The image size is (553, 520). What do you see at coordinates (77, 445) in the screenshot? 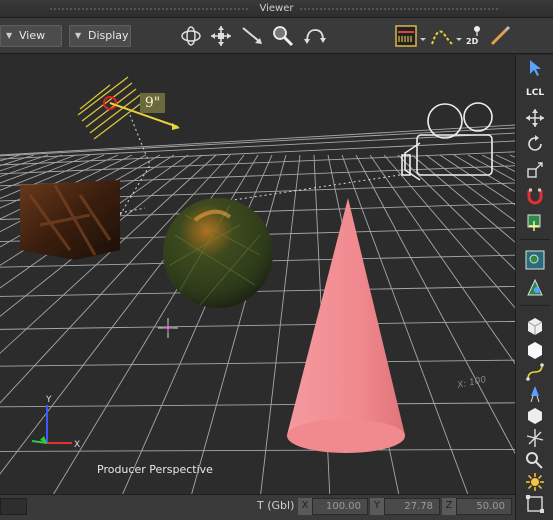
I see `axis-x-label: X` at bounding box center [77, 445].